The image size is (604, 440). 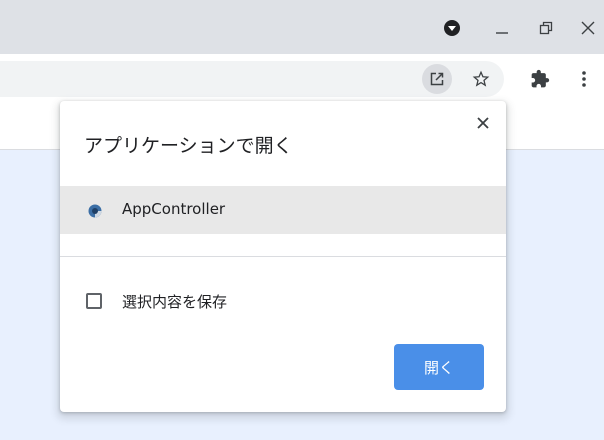 What do you see at coordinates (95, 210) in the screenshot?
I see `app-controller-icon` at bounding box center [95, 210].